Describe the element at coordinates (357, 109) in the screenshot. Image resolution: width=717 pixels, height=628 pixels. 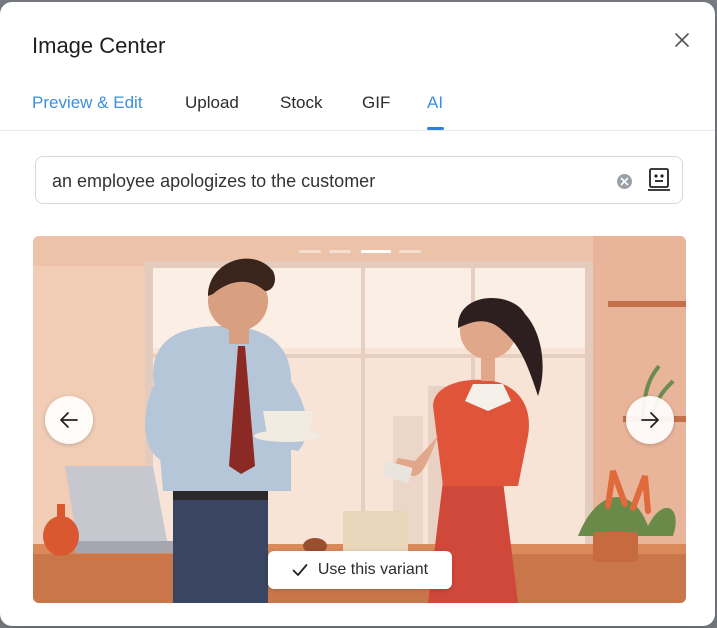
I see `tab-bar: Preview & Edit Upload Stock GIF AI` at that location.